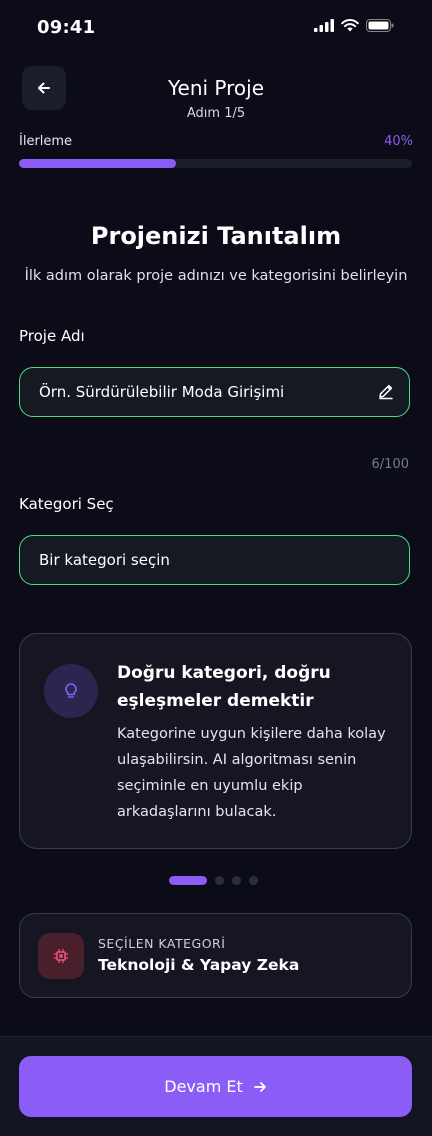 Image resolution: width=432 pixels, height=1136 pixels. I want to click on footer: Devam Et, so click(216, 1086).